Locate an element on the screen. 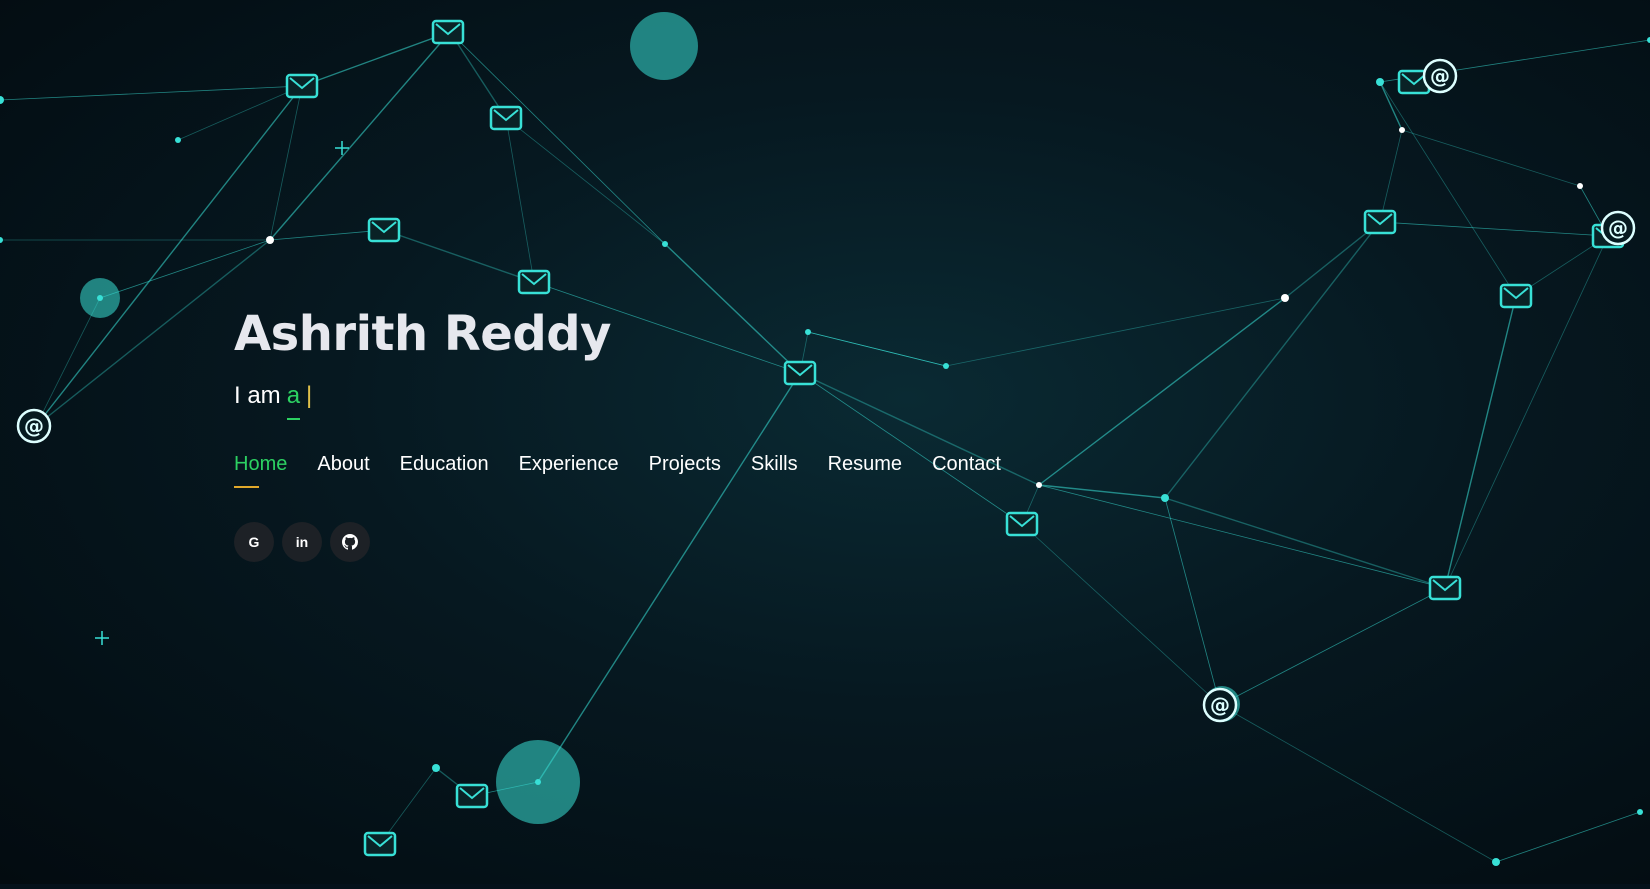 Image resolution: width=1650 pixels, height=889 pixels. github-button is located at coordinates (350, 542).